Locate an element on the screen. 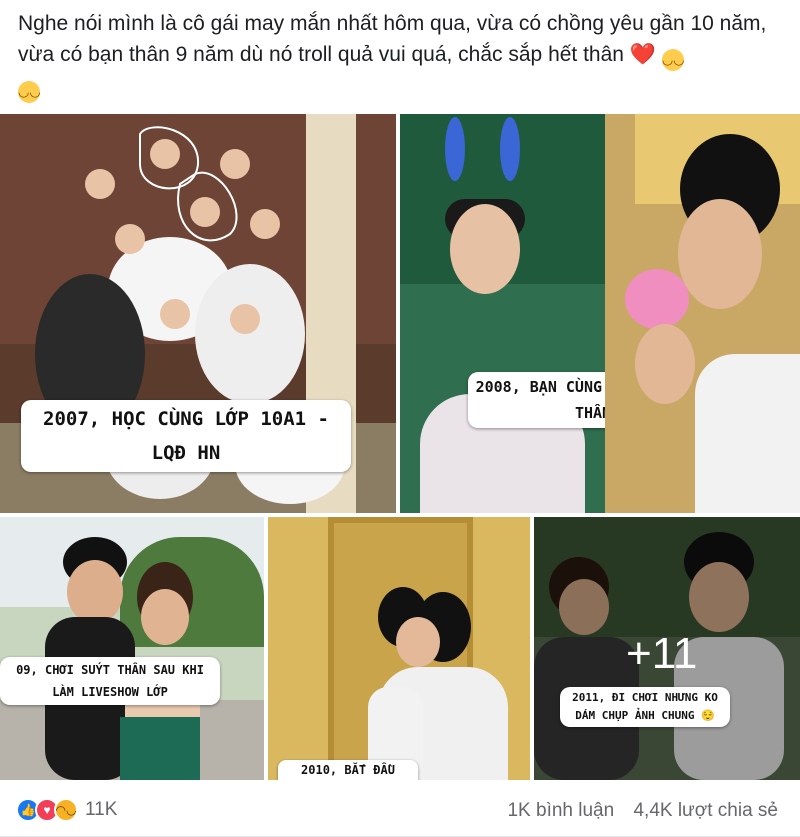 The width and height of the screenshot is (800, 837). post-stats: 1K bình luận 4,4K lượt chia sẻ is located at coordinates (635, 811).